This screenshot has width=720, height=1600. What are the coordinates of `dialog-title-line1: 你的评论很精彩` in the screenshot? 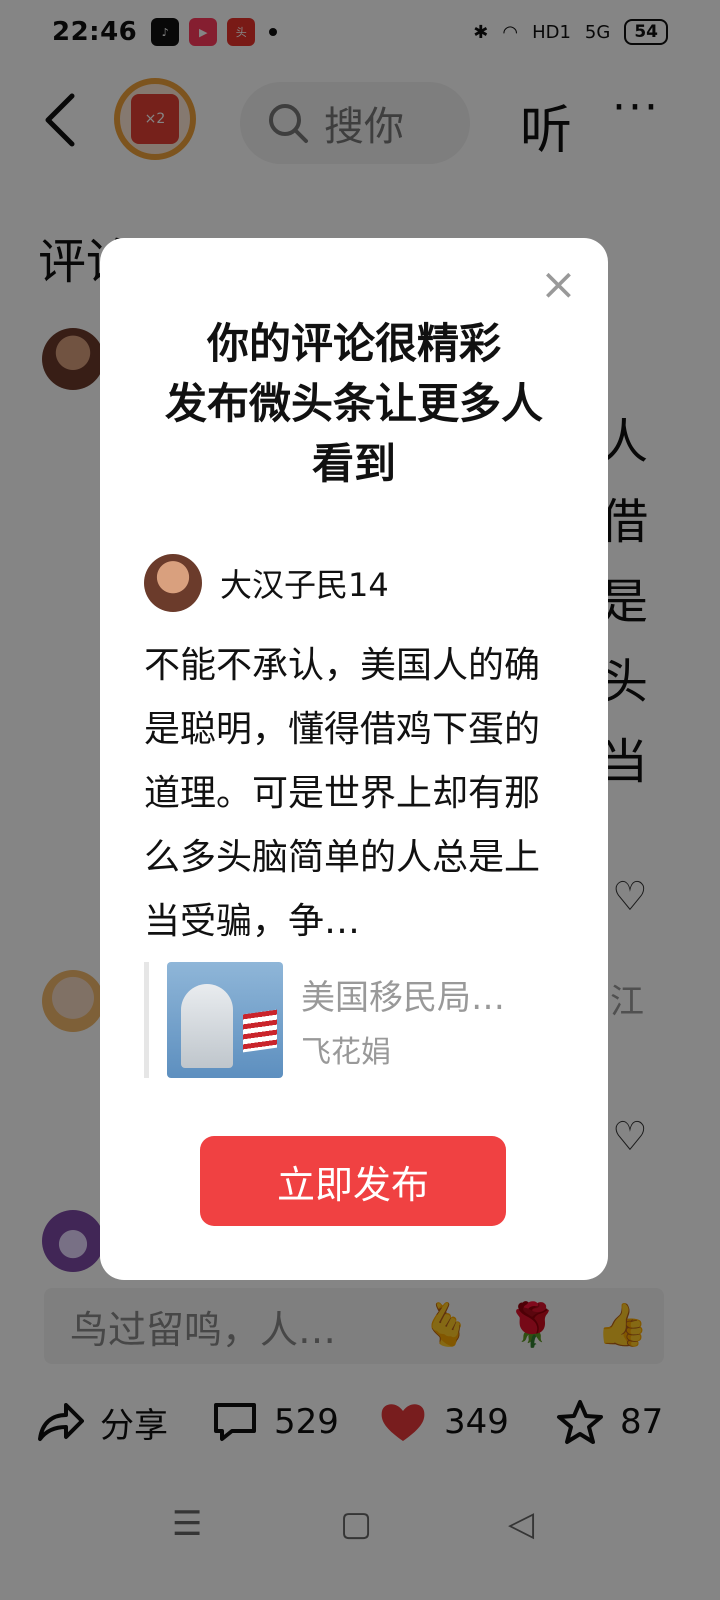 It's located at (353, 343).